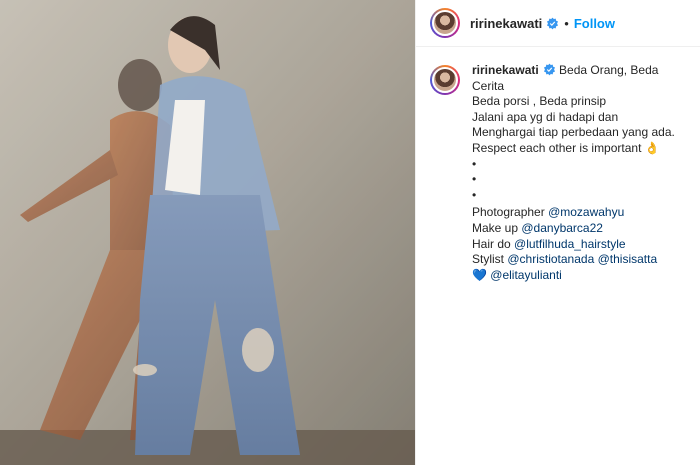 The image size is (700, 465). I want to click on credit-hair: Hair do @lutfilhuda_hairstyle, so click(579, 245).